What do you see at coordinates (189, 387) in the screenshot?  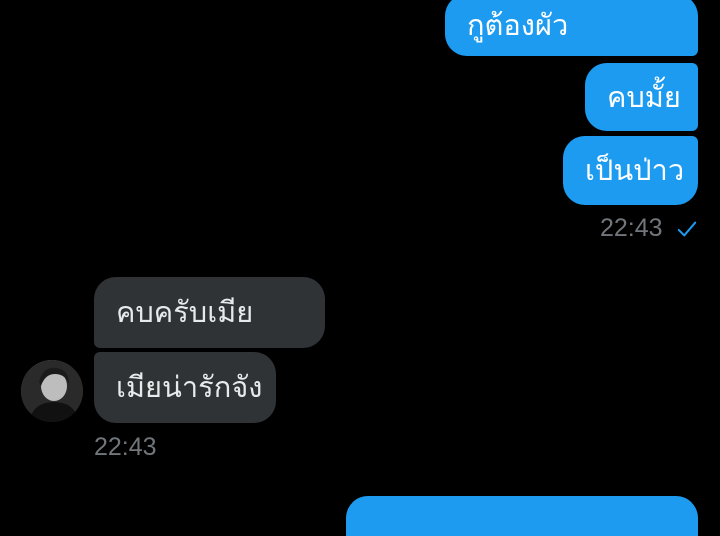 I see `message-text: เมียน่ารักจัง` at bounding box center [189, 387].